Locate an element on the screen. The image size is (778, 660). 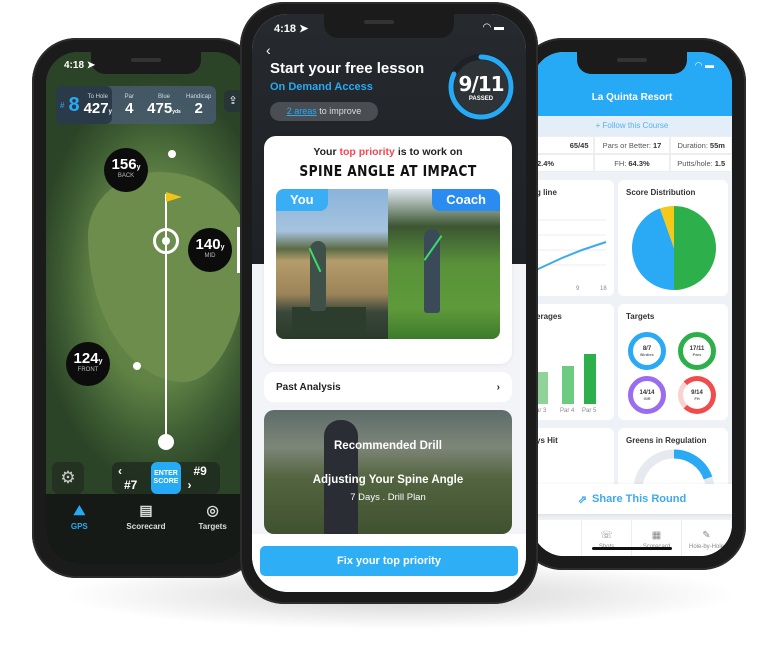
past-analysis-row: Past Analysis › is located at coordinates (388, 387).